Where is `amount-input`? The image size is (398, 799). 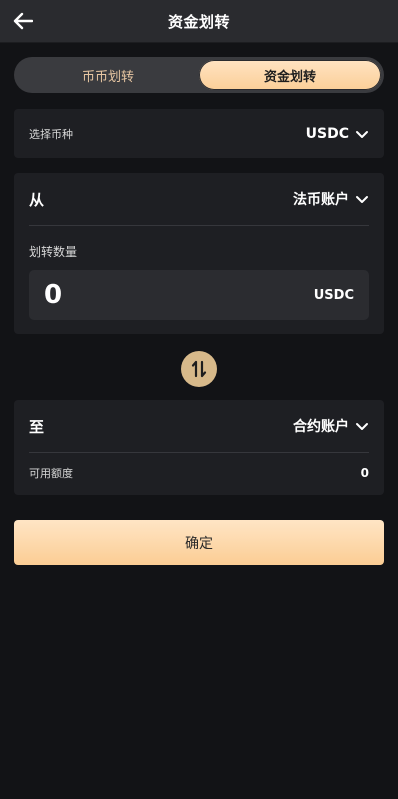
amount-input is located at coordinates (144, 295).